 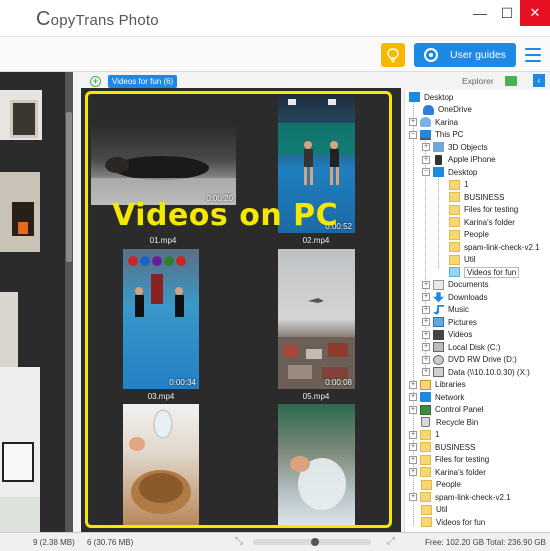 I want to click on lightbulb-button, so click(x=393, y=55).